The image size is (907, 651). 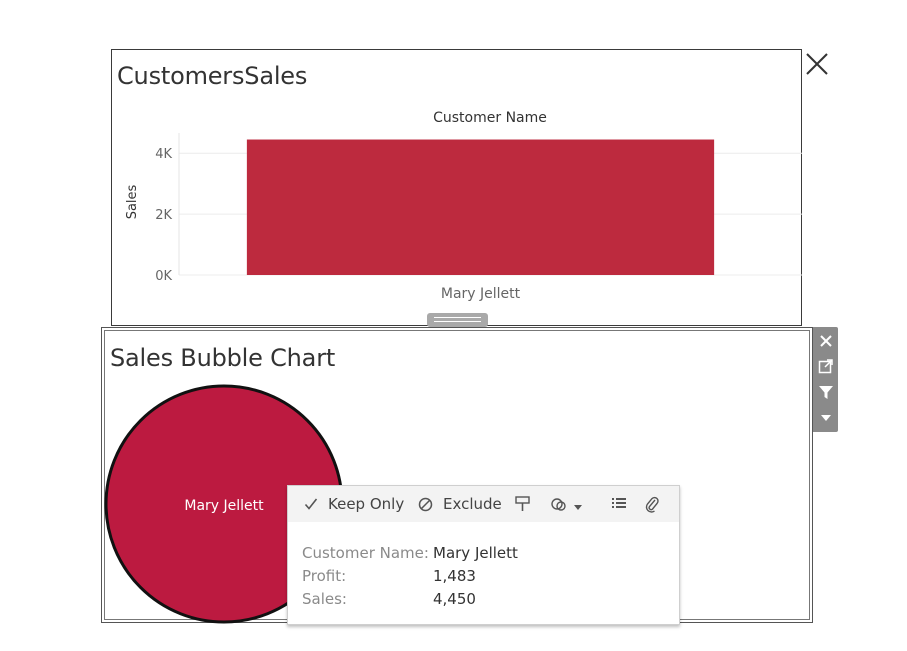 What do you see at coordinates (566, 504) in the screenshot?
I see `group-icon` at bounding box center [566, 504].